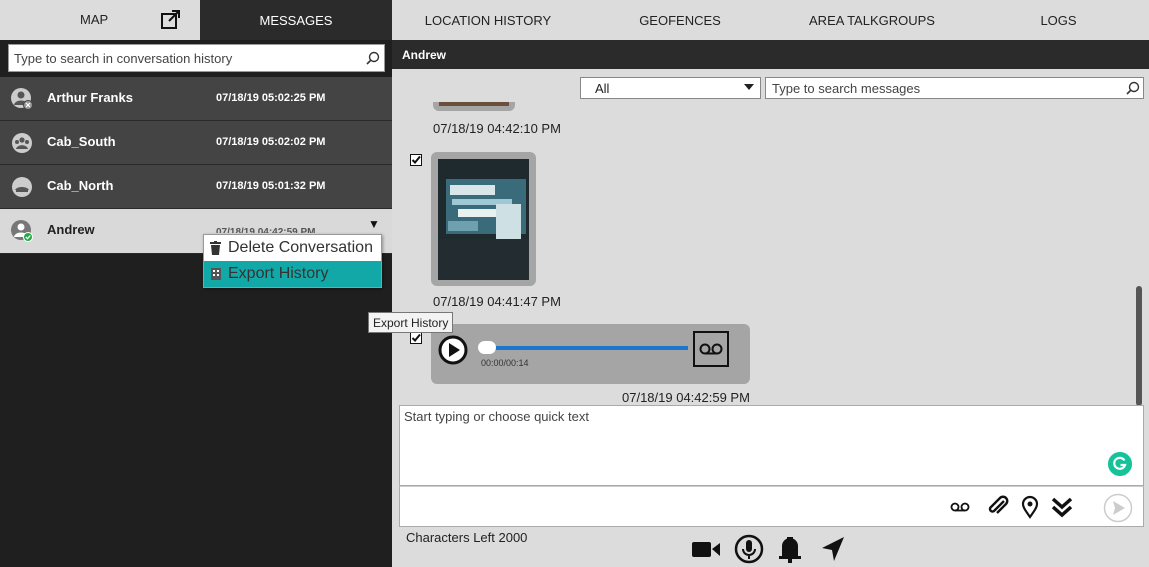 This screenshot has width=1149, height=567. What do you see at coordinates (686, 397) in the screenshot?
I see `message-timestamp: 07/18/19 04:42:59 PM` at bounding box center [686, 397].